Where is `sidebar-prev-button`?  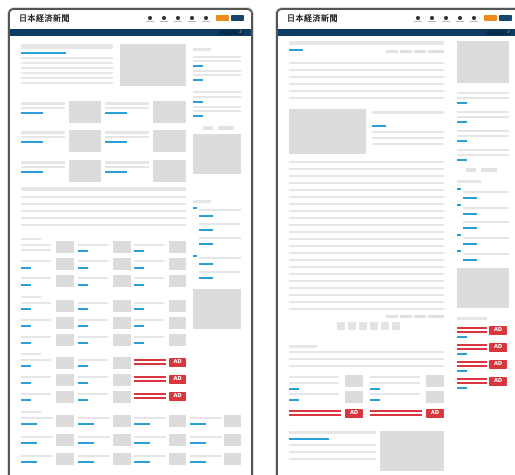 sidebar-prev-button is located at coordinates (208, 128).